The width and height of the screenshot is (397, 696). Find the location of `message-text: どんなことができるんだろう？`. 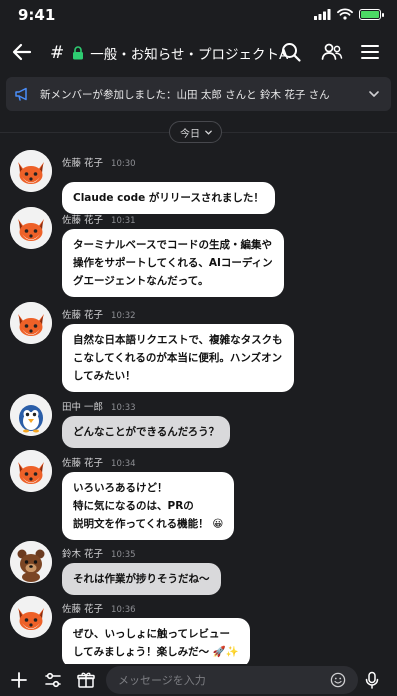

message-text: どんなことができるんだろう？ is located at coordinates (146, 432).